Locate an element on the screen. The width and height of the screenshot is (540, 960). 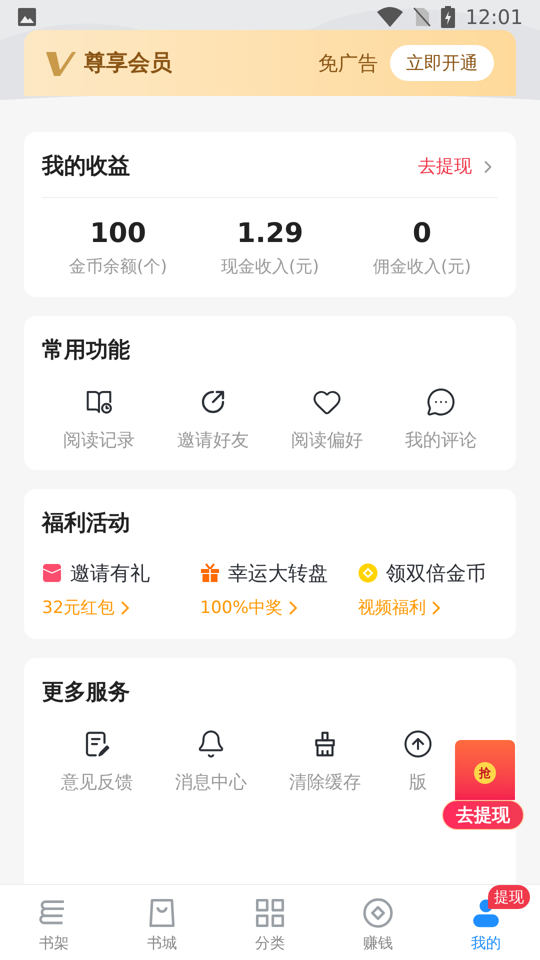
tab: 书架 is located at coordinates (54, 922).